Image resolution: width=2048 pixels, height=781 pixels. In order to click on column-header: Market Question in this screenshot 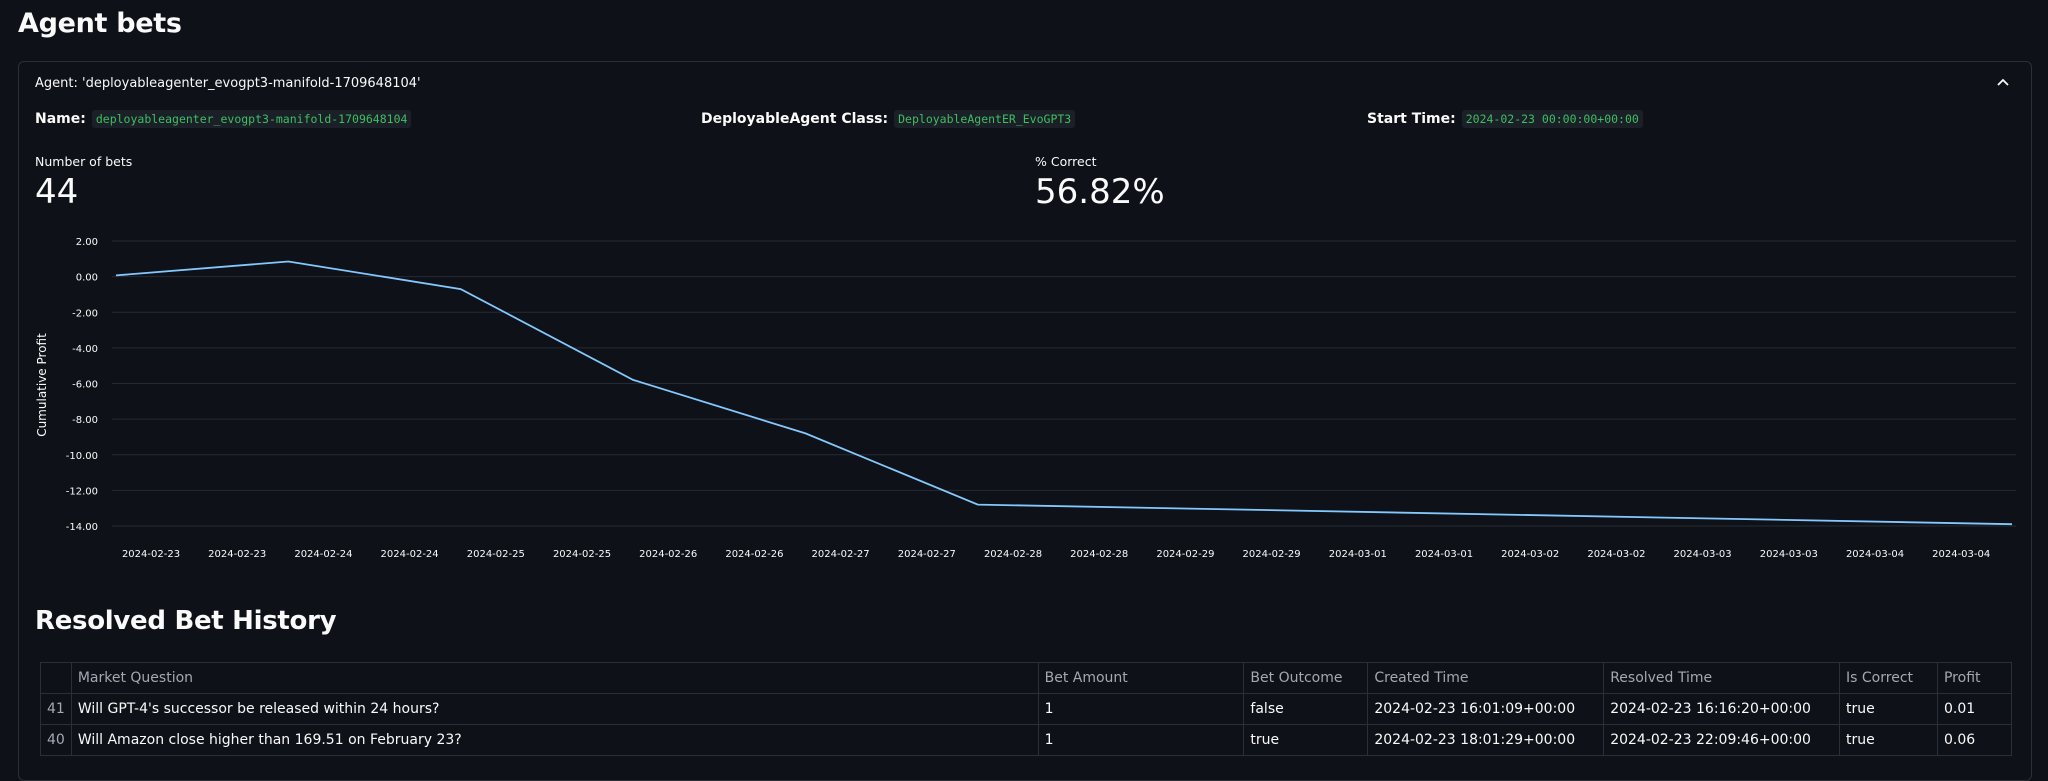, I will do `click(554, 678)`.